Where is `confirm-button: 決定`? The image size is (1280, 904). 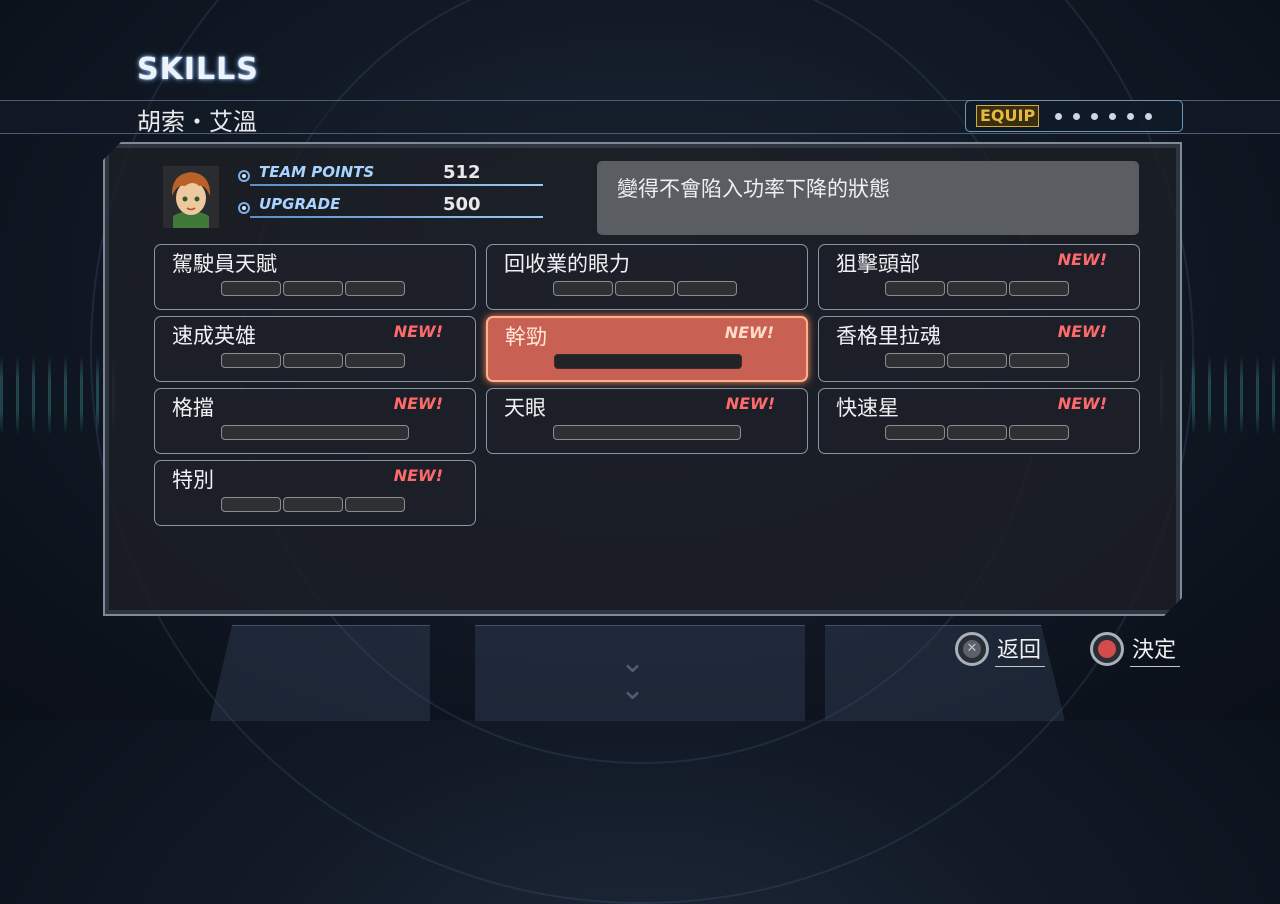
confirm-button: 決定 is located at coordinates (1135, 649).